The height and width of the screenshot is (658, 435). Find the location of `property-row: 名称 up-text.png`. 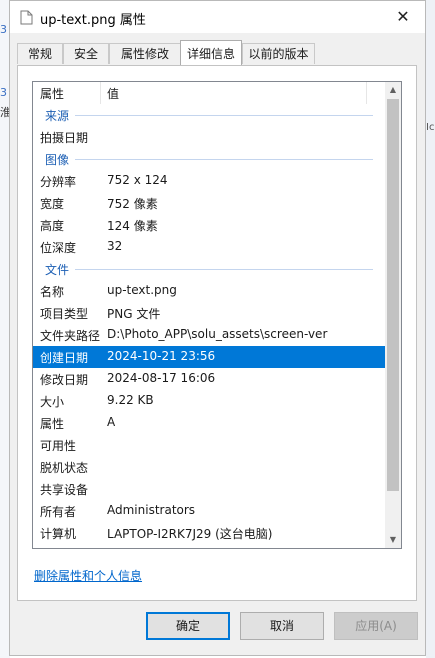

property-row: 名称 up-text.png is located at coordinates (209, 291).